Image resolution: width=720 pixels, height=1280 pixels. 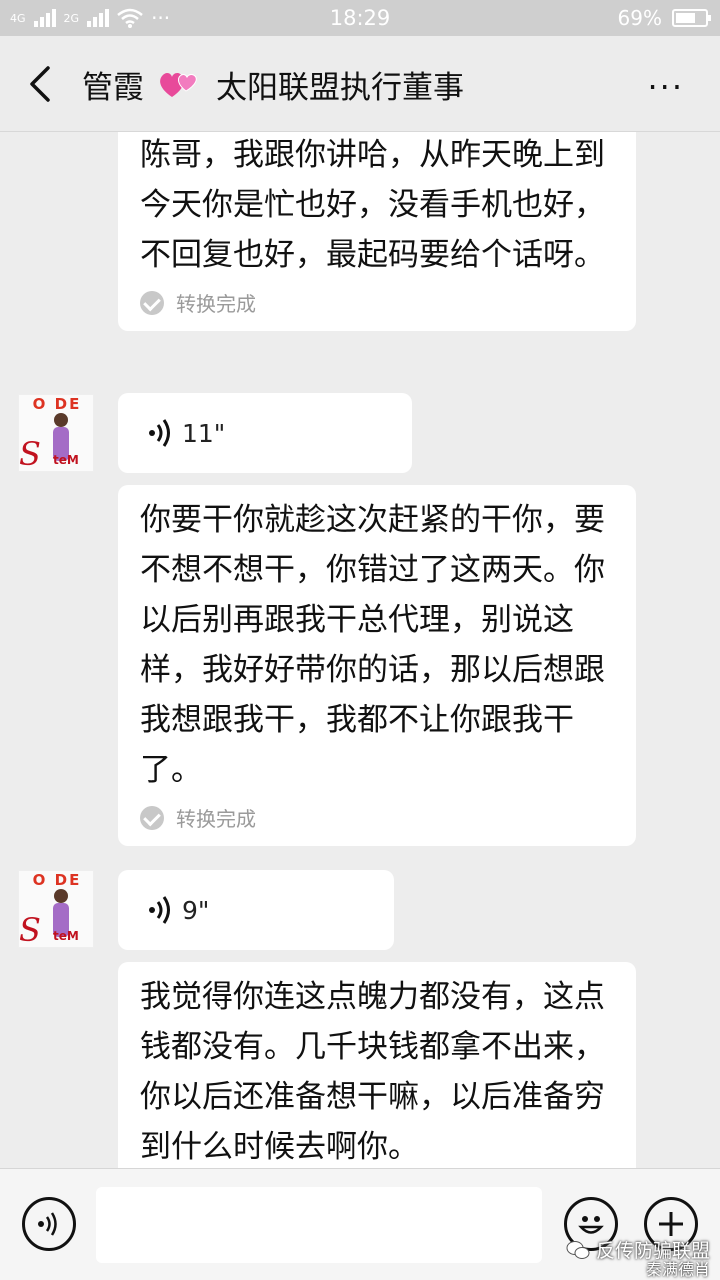 I want to click on voice-duration: 11", so click(x=204, y=433).